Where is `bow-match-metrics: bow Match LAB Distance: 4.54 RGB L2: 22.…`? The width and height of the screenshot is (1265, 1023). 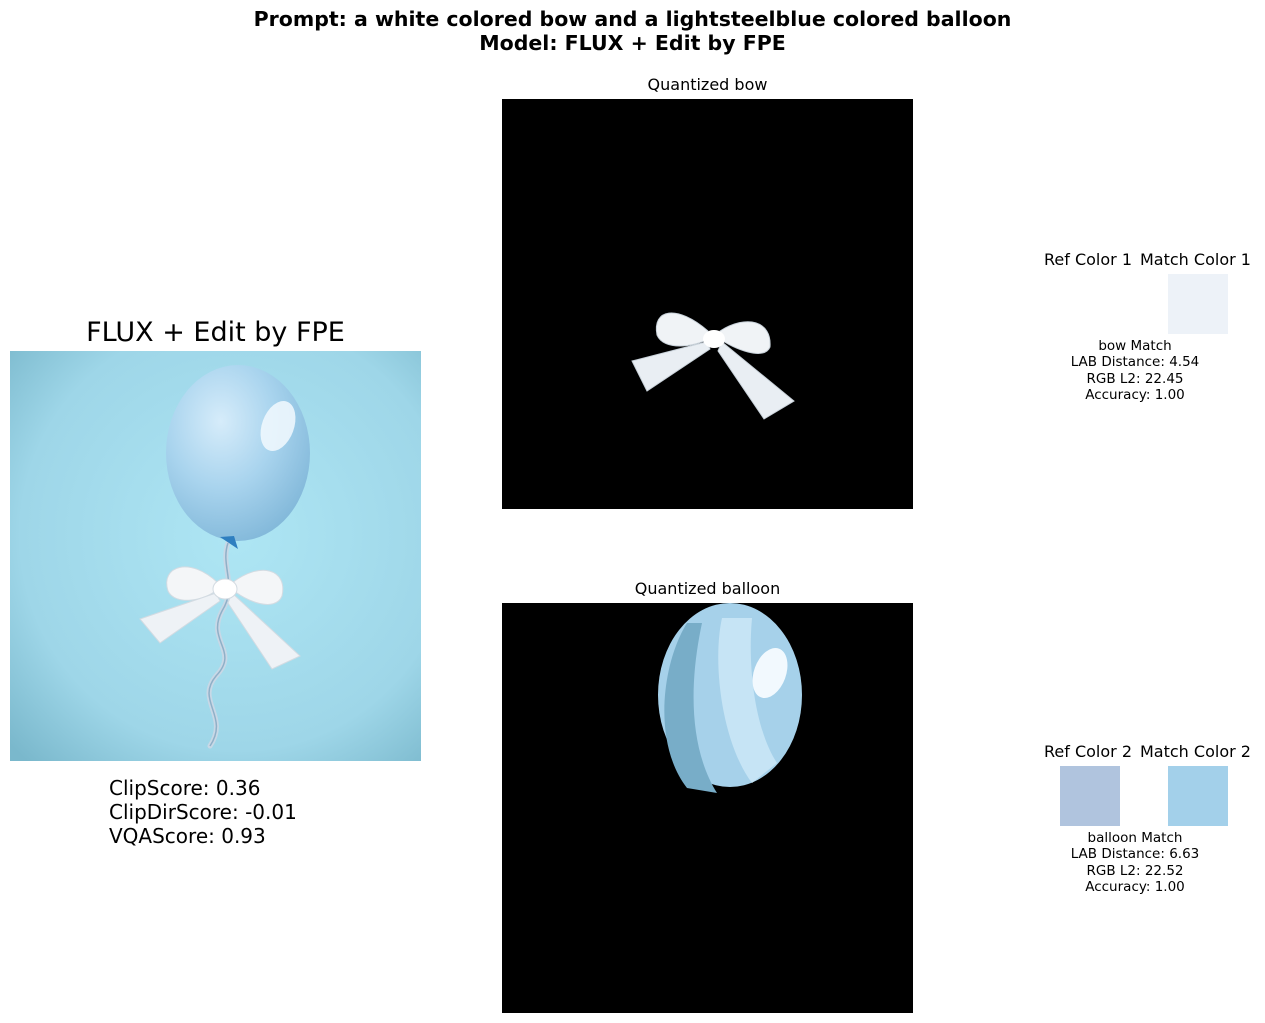 bow-match-metrics: bow Match LAB Distance: 4.54 RGB L2: 22.… is located at coordinates (1135, 371).